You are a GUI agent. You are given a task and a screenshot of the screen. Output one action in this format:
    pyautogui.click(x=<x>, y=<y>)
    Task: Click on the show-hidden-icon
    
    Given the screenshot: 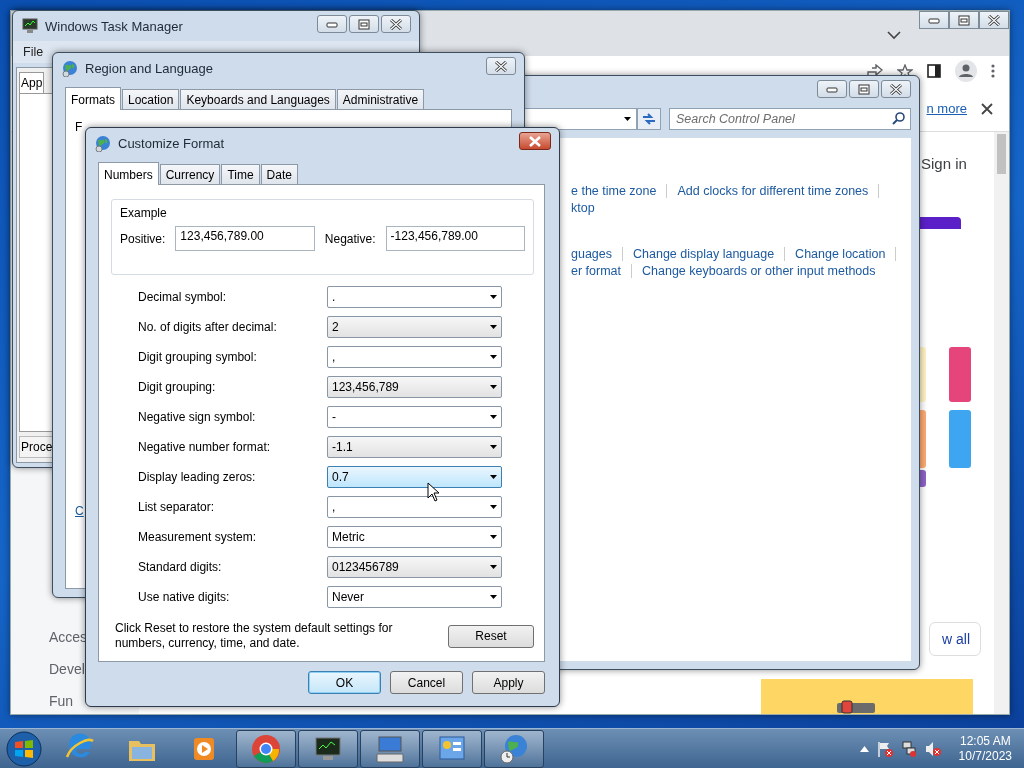 What is the action you would take?
    pyautogui.click(x=864, y=748)
    